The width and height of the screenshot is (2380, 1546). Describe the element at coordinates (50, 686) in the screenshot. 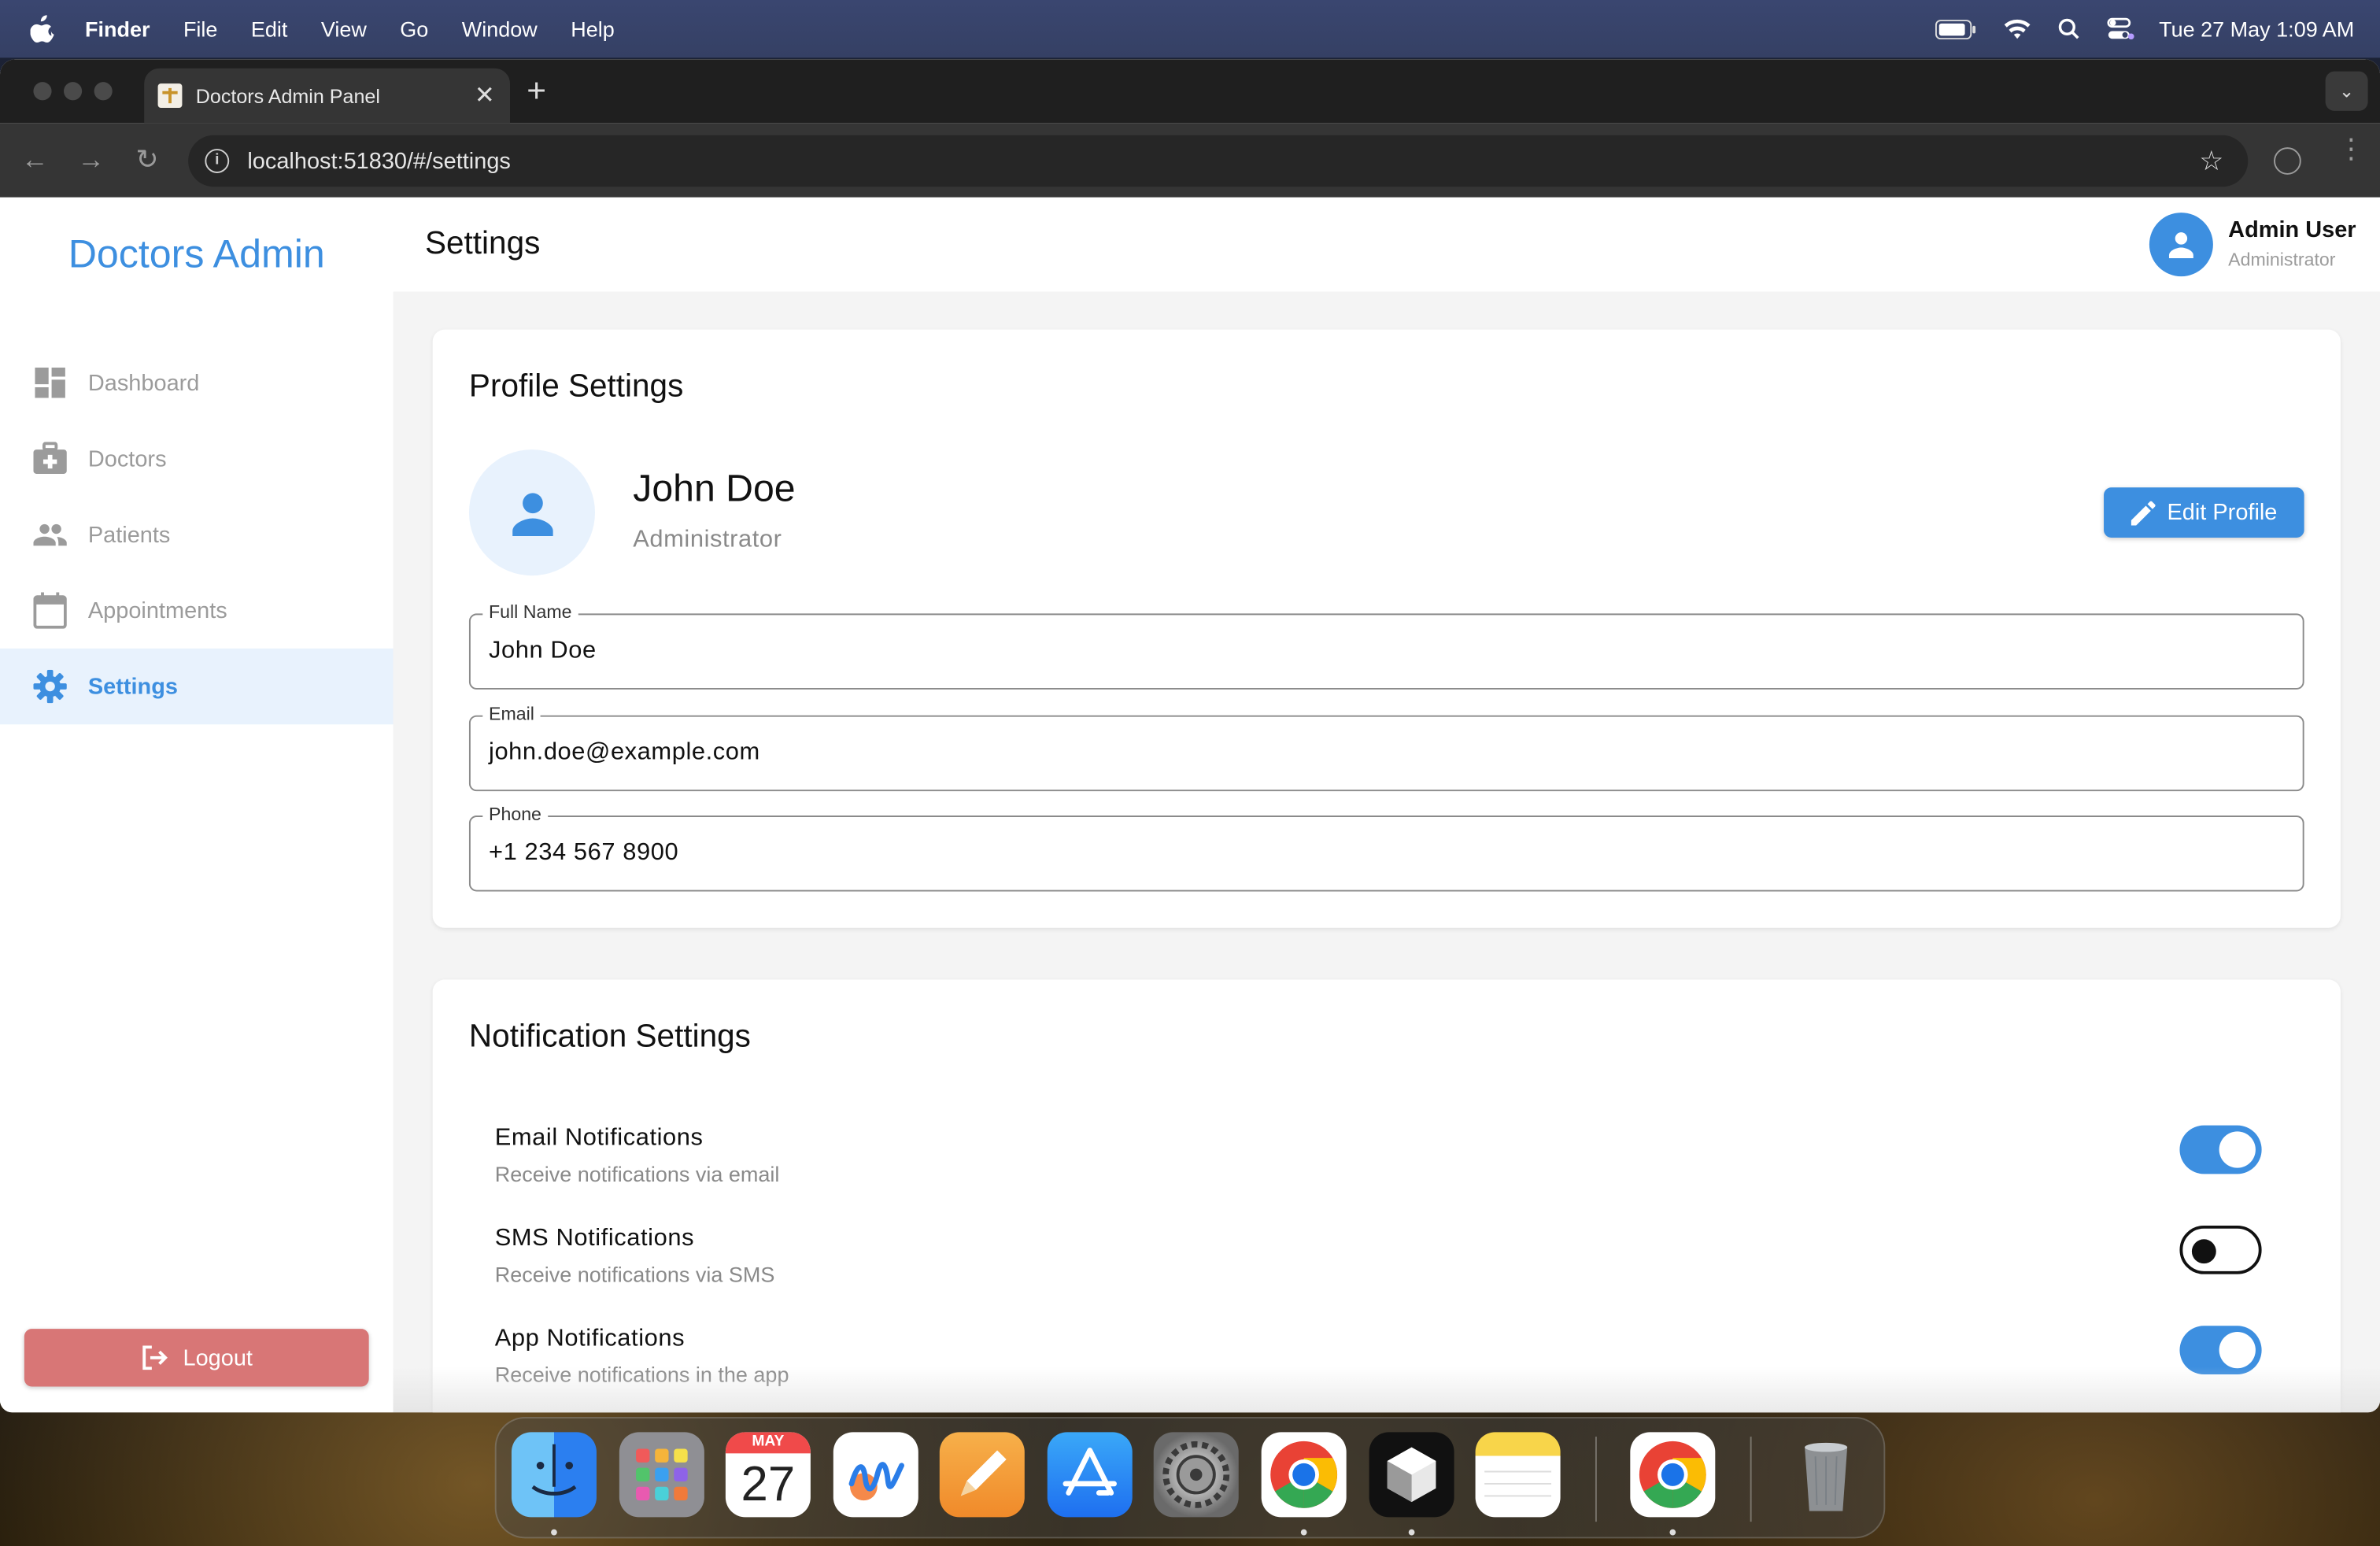

I see `gear-icon` at that location.